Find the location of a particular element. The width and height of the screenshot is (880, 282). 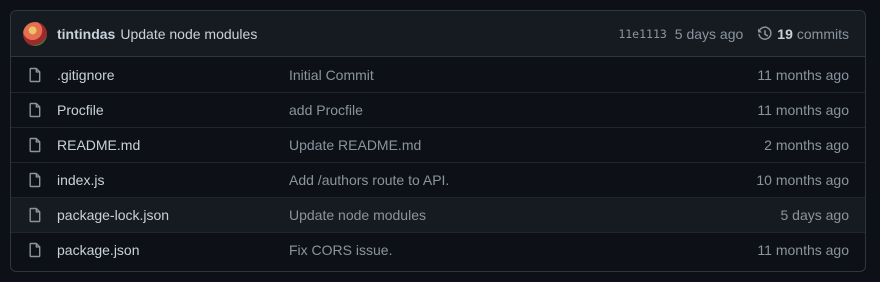

file-commit-age: 2 months ago is located at coordinates (806, 145).